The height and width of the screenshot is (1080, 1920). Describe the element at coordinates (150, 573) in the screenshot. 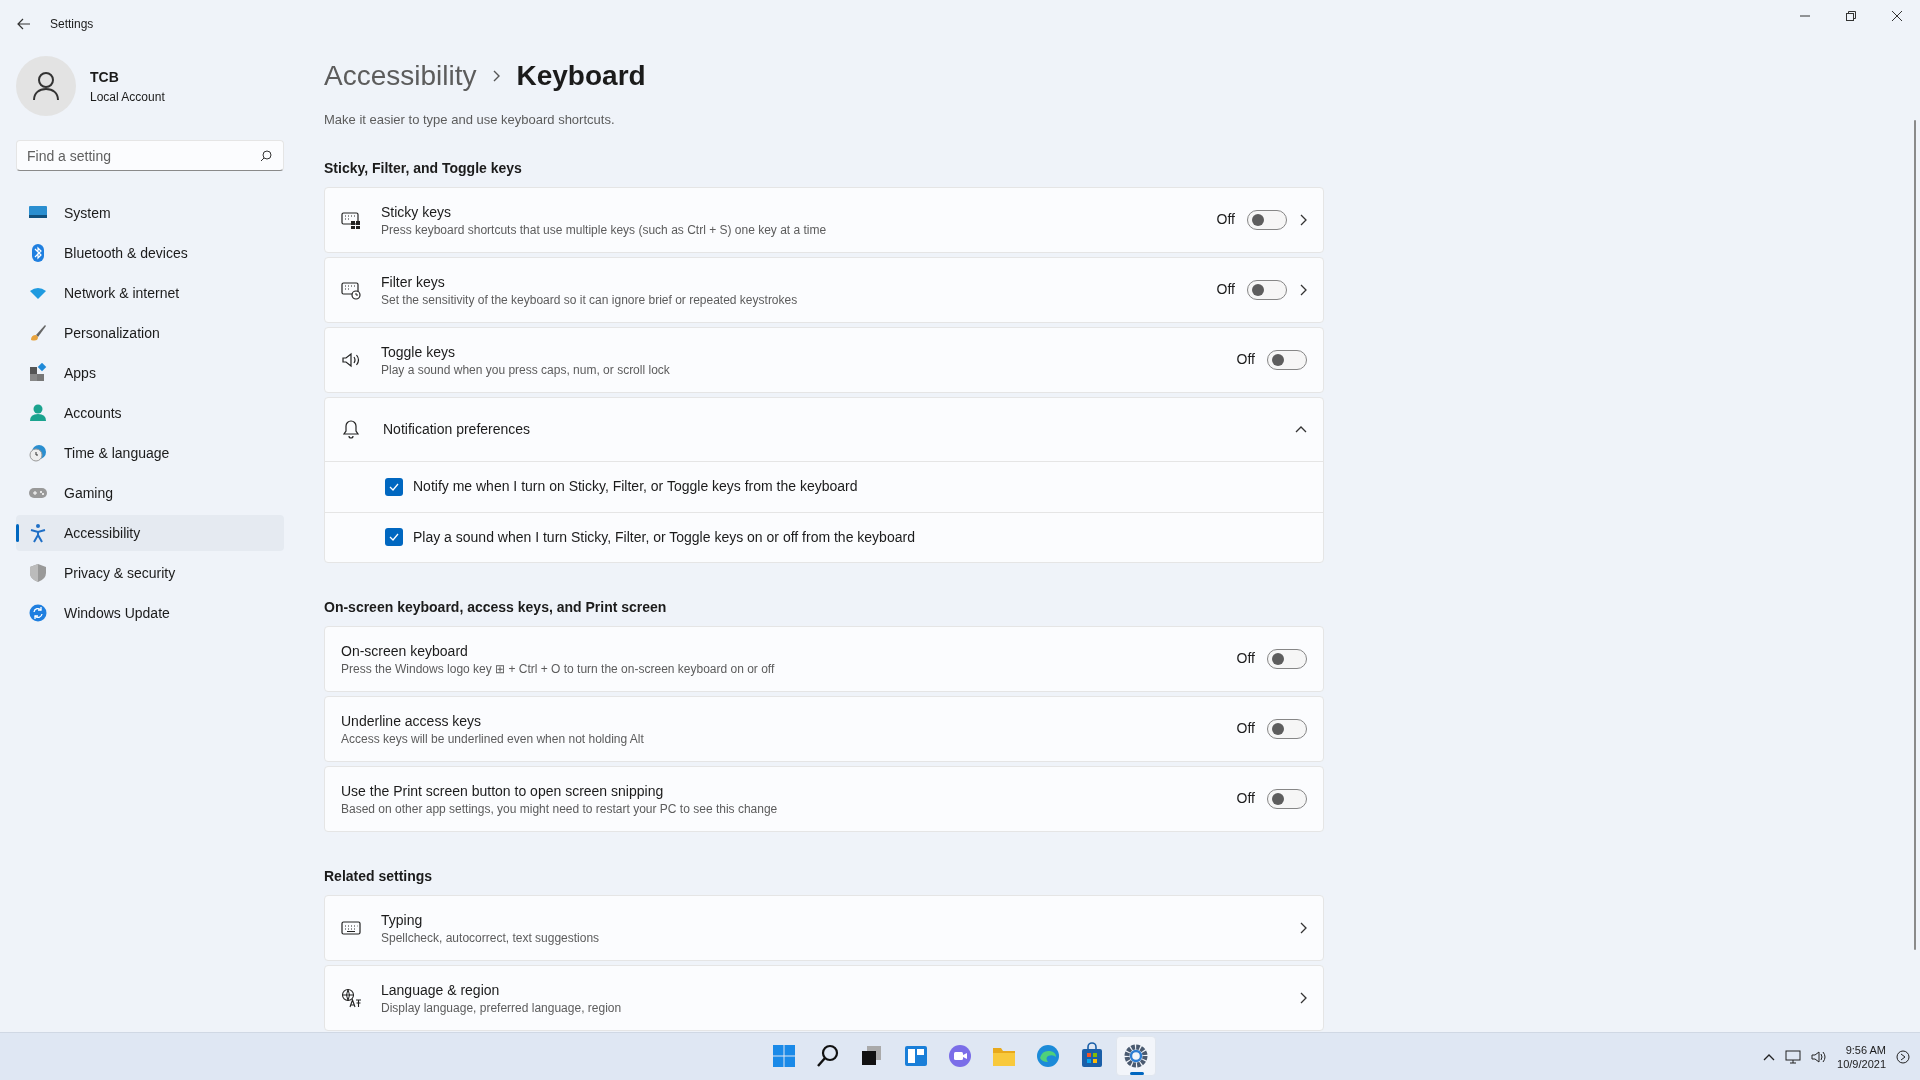

I see `sidebar-item: Privacy & security` at that location.